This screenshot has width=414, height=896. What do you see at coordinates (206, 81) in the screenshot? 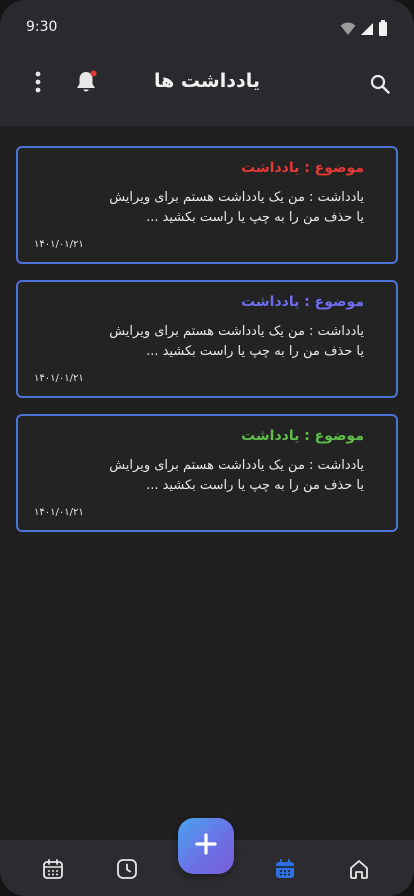
I see `page-title: یادداشت ها` at bounding box center [206, 81].